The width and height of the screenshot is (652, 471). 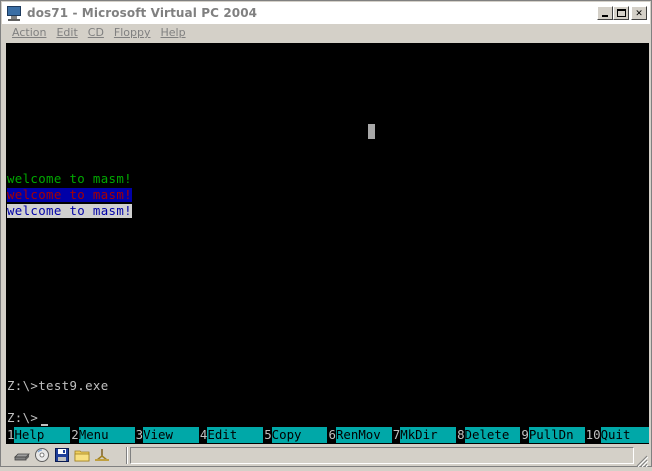 I want to click on fkey-label: View, so click(x=171, y=435).